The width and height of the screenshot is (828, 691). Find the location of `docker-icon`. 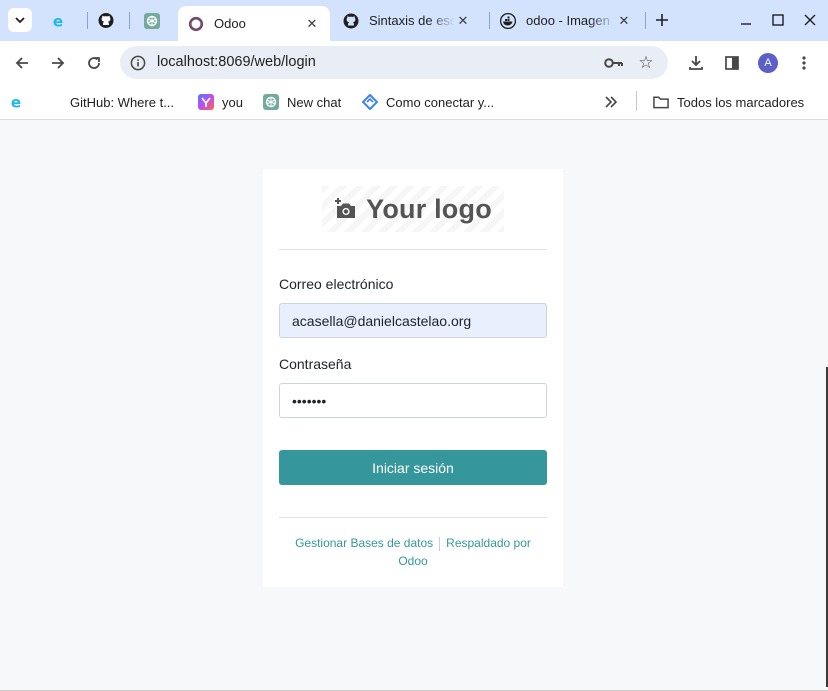

docker-icon is located at coordinates (508, 20).